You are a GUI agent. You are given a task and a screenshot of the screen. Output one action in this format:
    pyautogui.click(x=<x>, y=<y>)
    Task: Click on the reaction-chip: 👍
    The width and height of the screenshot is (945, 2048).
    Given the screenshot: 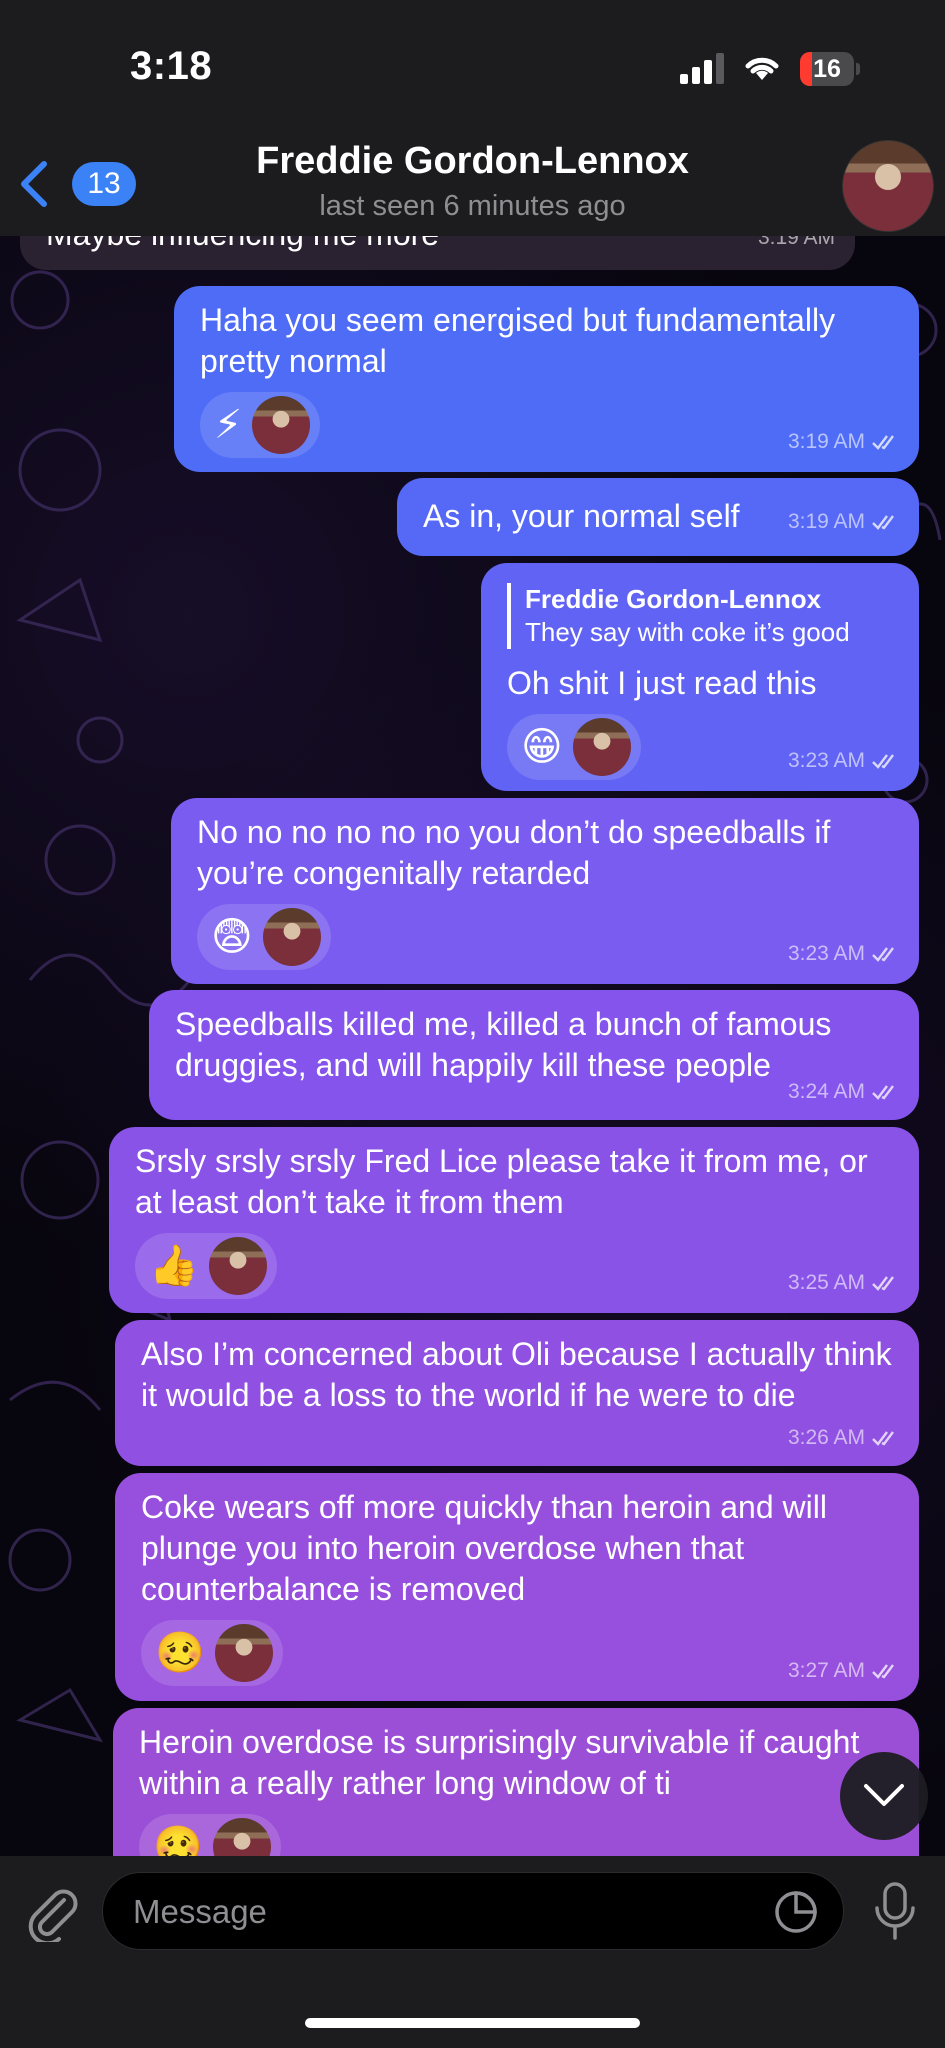 What is the action you would take?
    pyautogui.click(x=206, y=1266)
    